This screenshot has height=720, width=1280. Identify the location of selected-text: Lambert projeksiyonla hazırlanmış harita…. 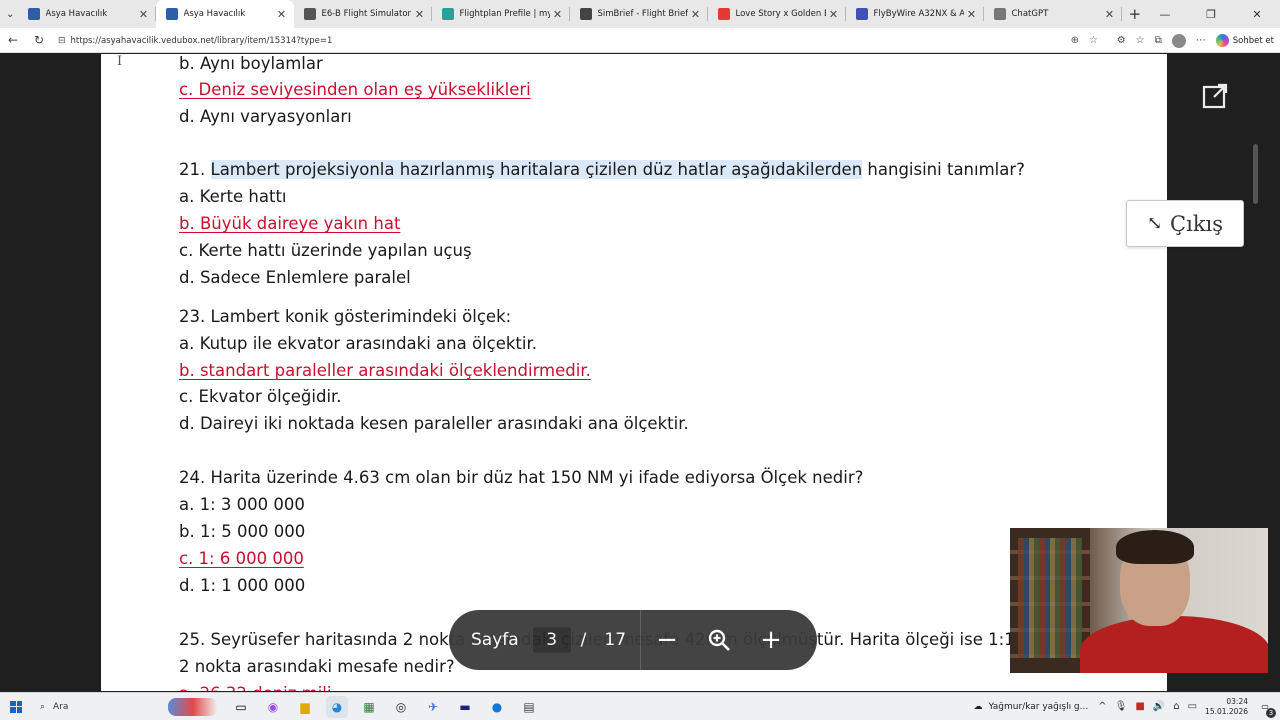
(536, 169).